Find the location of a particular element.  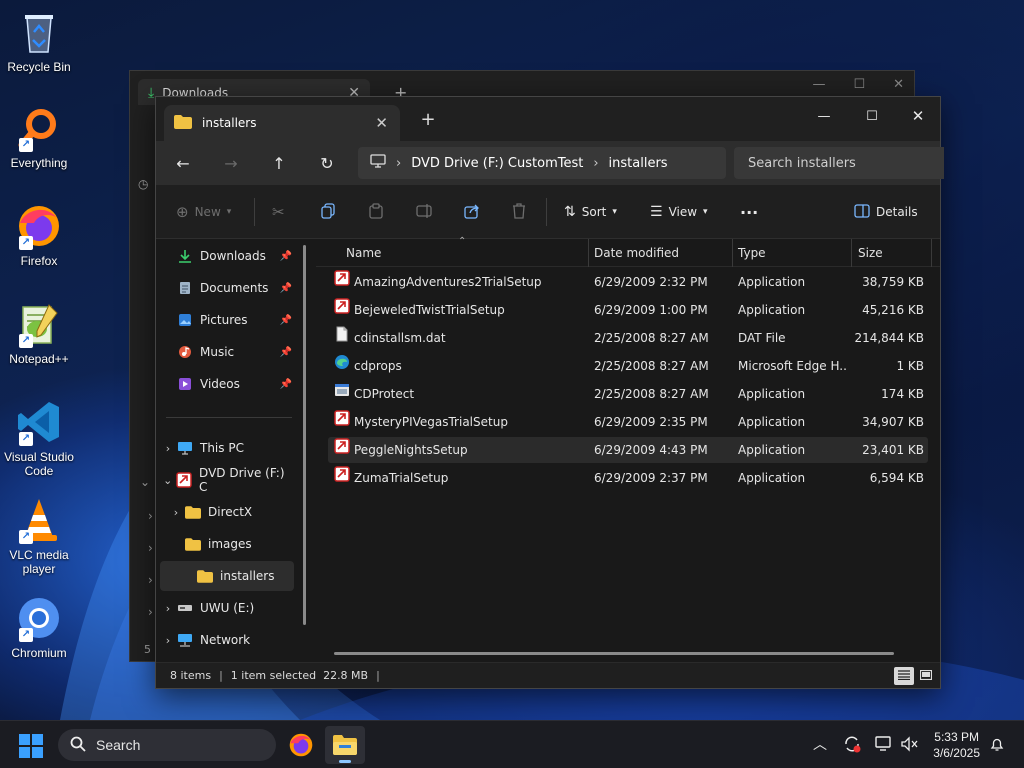

address-bar: › DVD Drive (F:) CustomTest › installers is located at coordinates (542, 163).